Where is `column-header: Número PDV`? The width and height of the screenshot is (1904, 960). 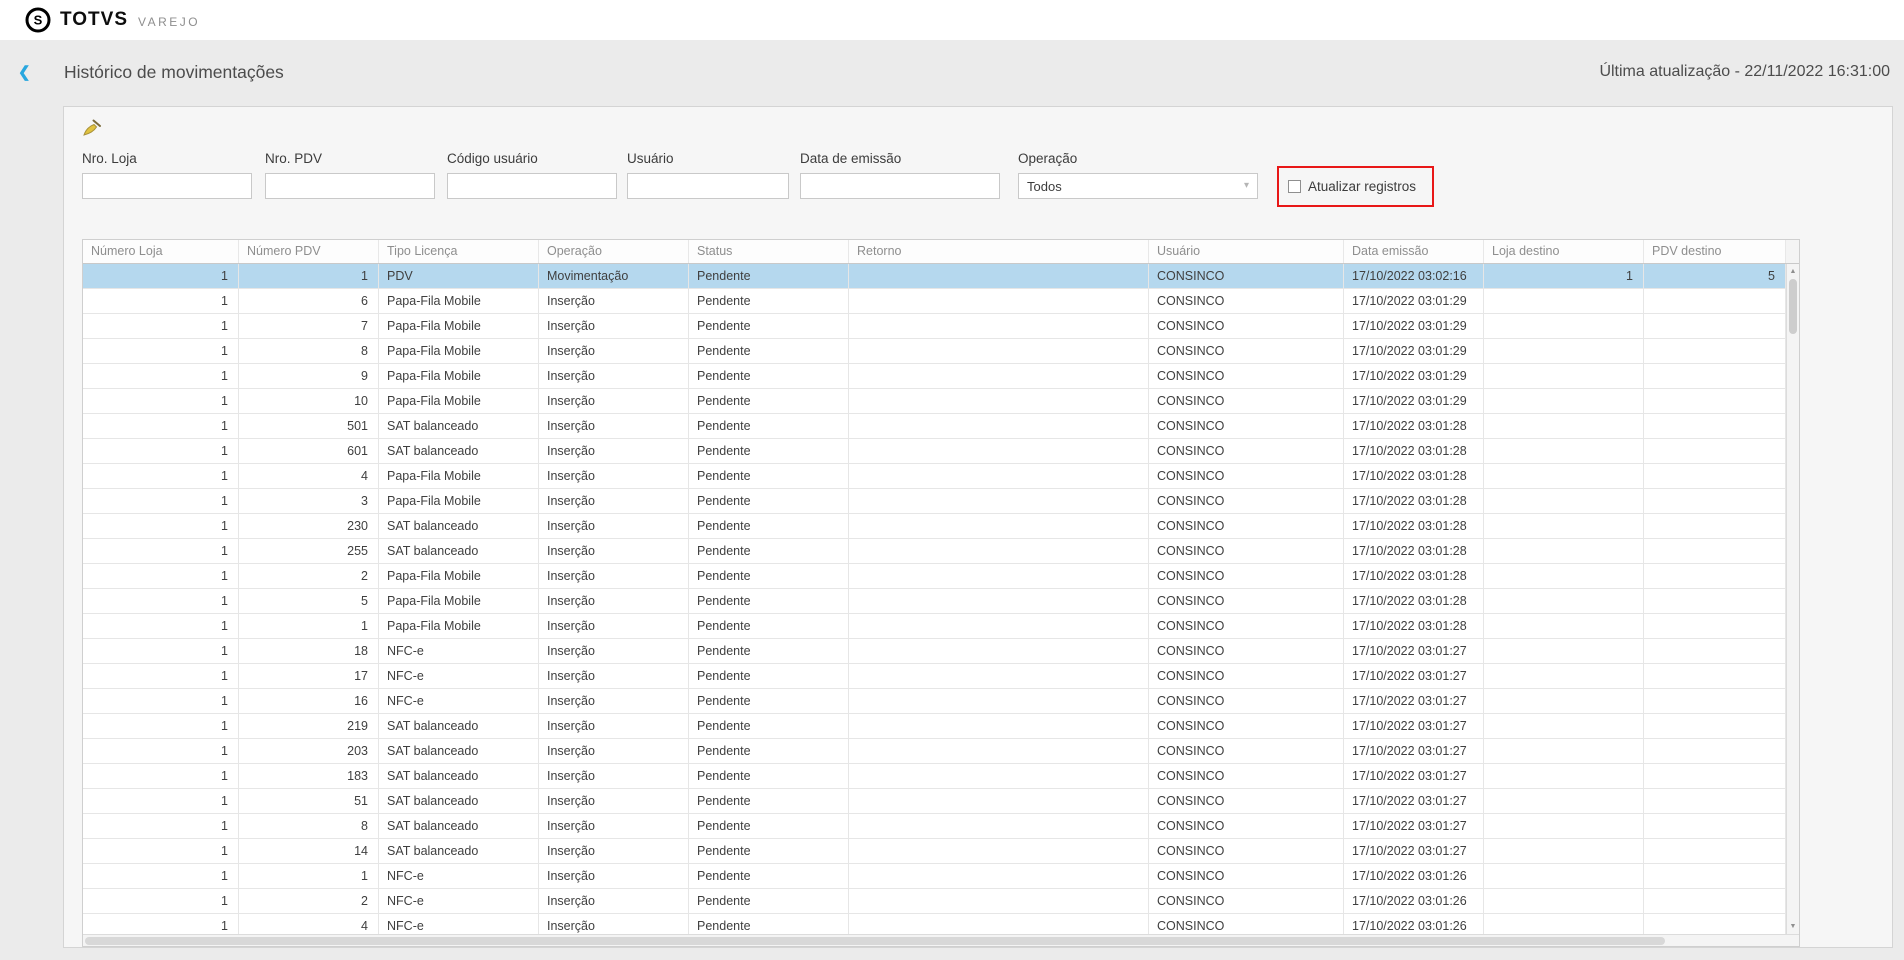
column-header: Número PDV is located at coordinates (309, 251).